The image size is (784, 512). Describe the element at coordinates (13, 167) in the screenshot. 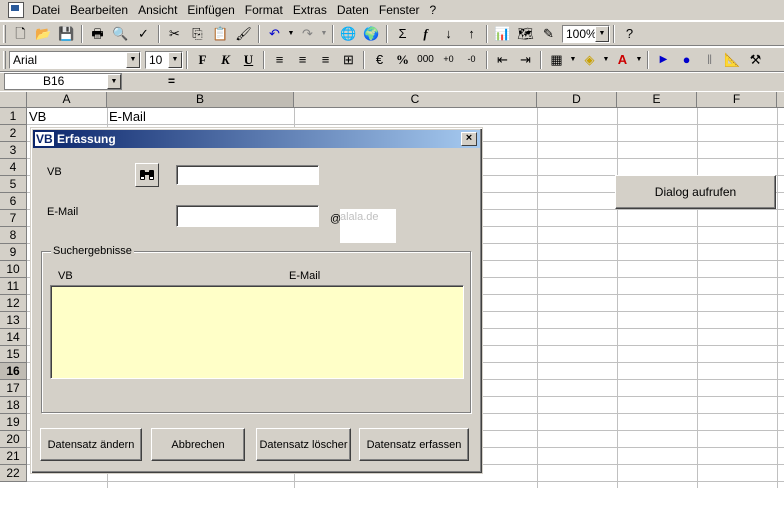

I see `row-header-4: 4` at that location.